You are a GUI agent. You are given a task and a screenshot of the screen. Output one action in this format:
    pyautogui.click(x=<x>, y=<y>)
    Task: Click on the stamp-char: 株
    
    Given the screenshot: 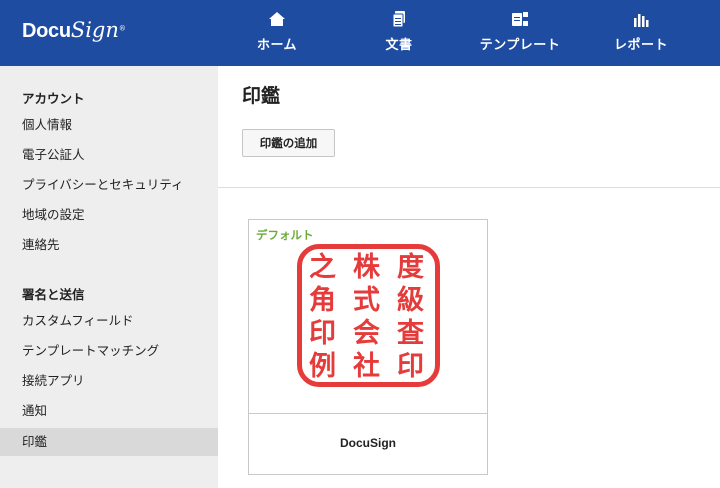 What is the action you would take?
    pyautogui.click(x=366, y=267)
    